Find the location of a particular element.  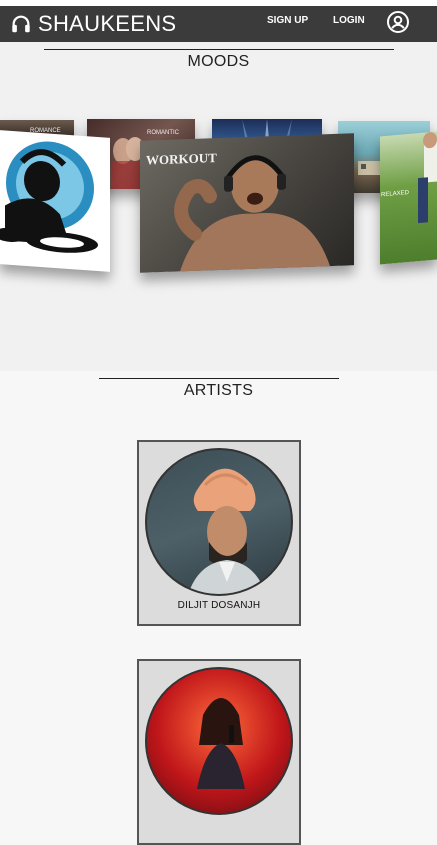

login-link: LOGIN is located at coordinates (349, 20).